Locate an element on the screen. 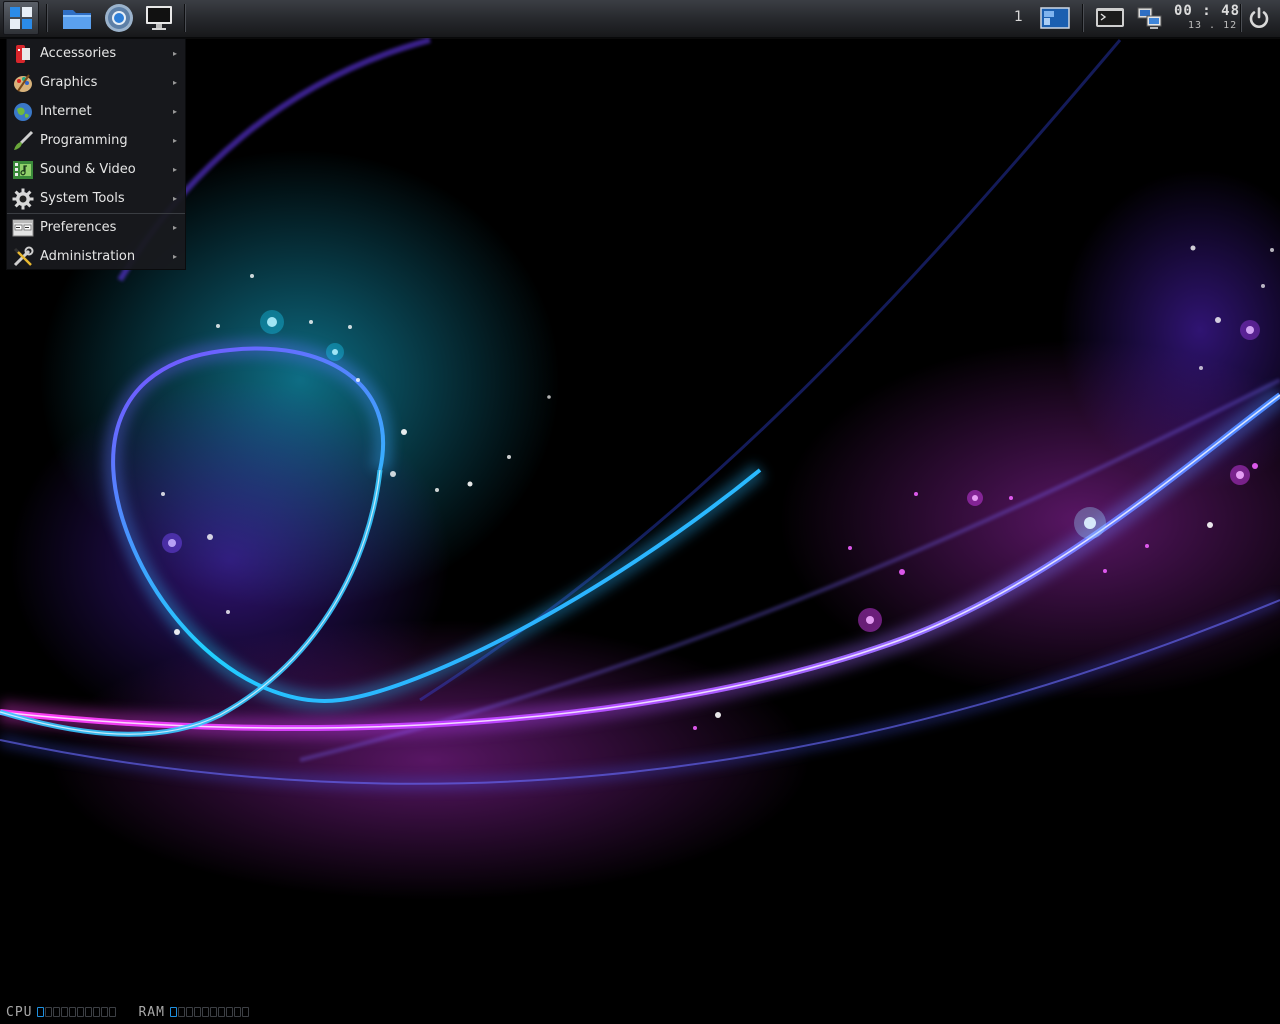 Image resolution: width=1280 pixels, height=1024 pixels. menu-item-label: Sound & Video is located at coordinates (88, 169).